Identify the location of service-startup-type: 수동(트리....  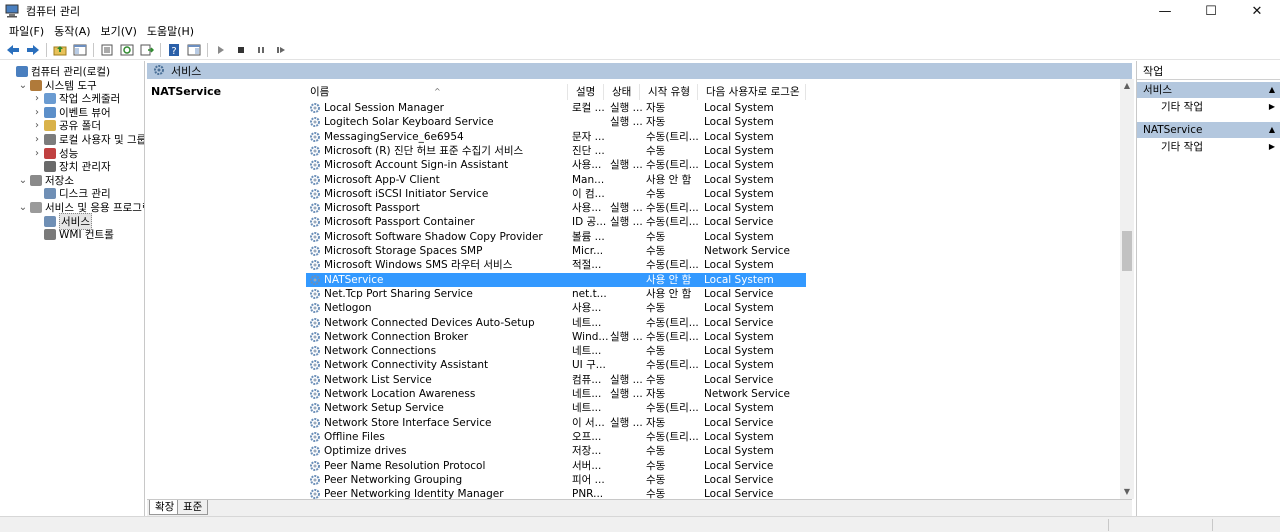
(672, 208).